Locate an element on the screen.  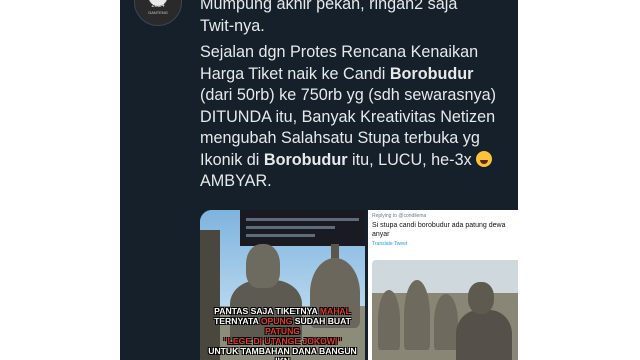
laughing-emoji-icon is located at coordinates (484, 158).